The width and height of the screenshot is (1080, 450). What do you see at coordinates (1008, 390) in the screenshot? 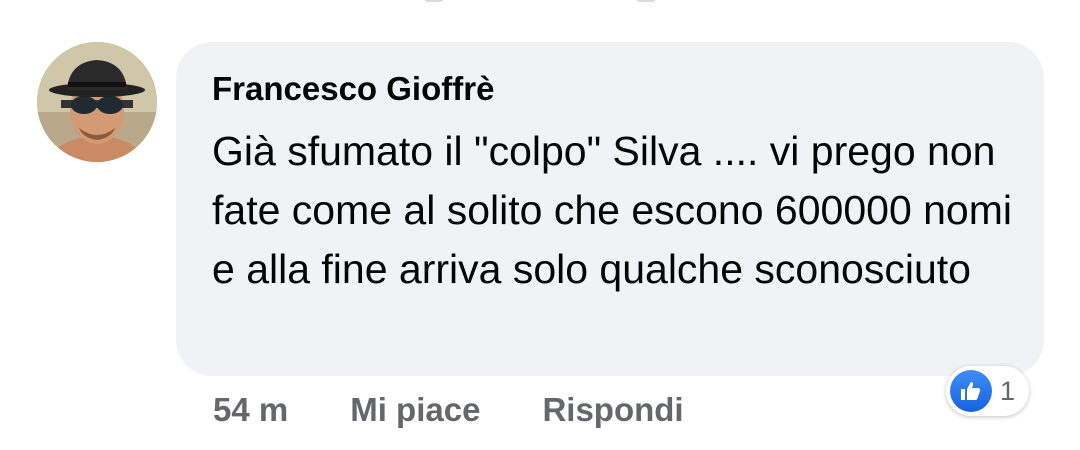
I see `reaction-count: 1` at bounding box center [1008, 390].